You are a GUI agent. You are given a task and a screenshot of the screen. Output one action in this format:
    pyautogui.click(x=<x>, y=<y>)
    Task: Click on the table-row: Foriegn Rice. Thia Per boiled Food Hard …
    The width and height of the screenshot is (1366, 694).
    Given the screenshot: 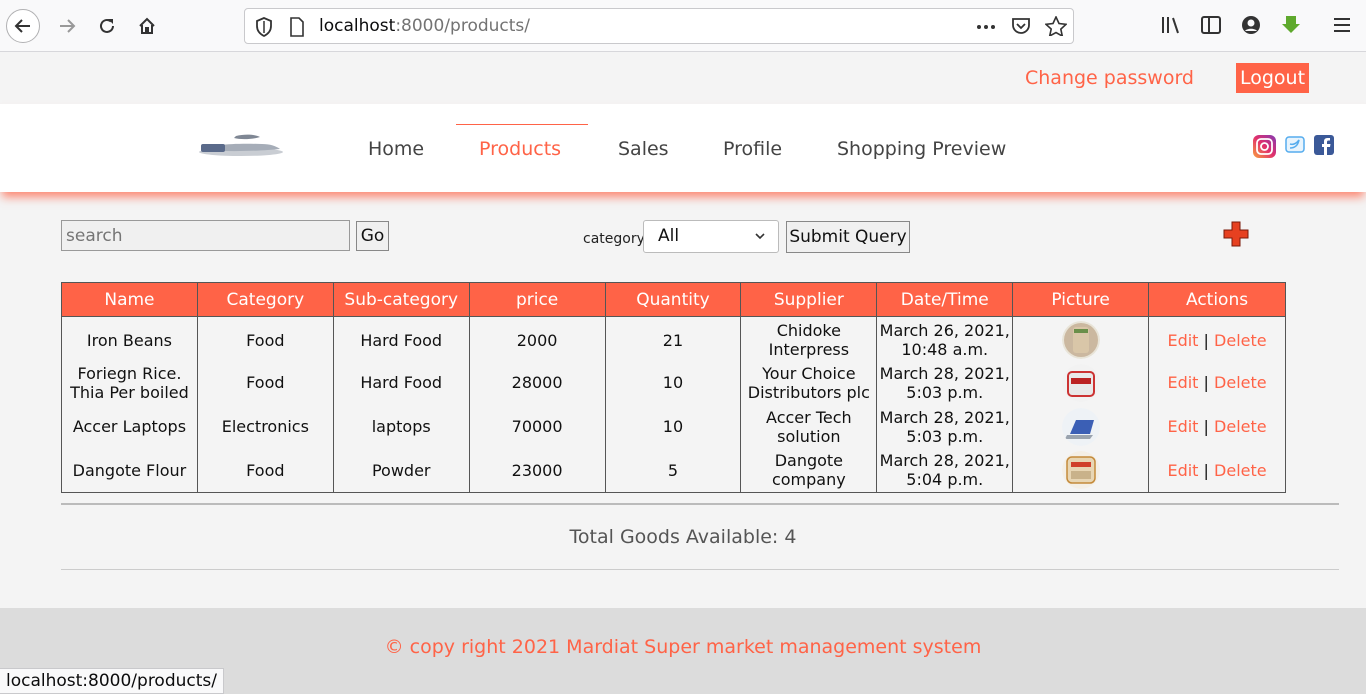 What is the action you would take?
    pyautogui.click(x=673, y=382)
    